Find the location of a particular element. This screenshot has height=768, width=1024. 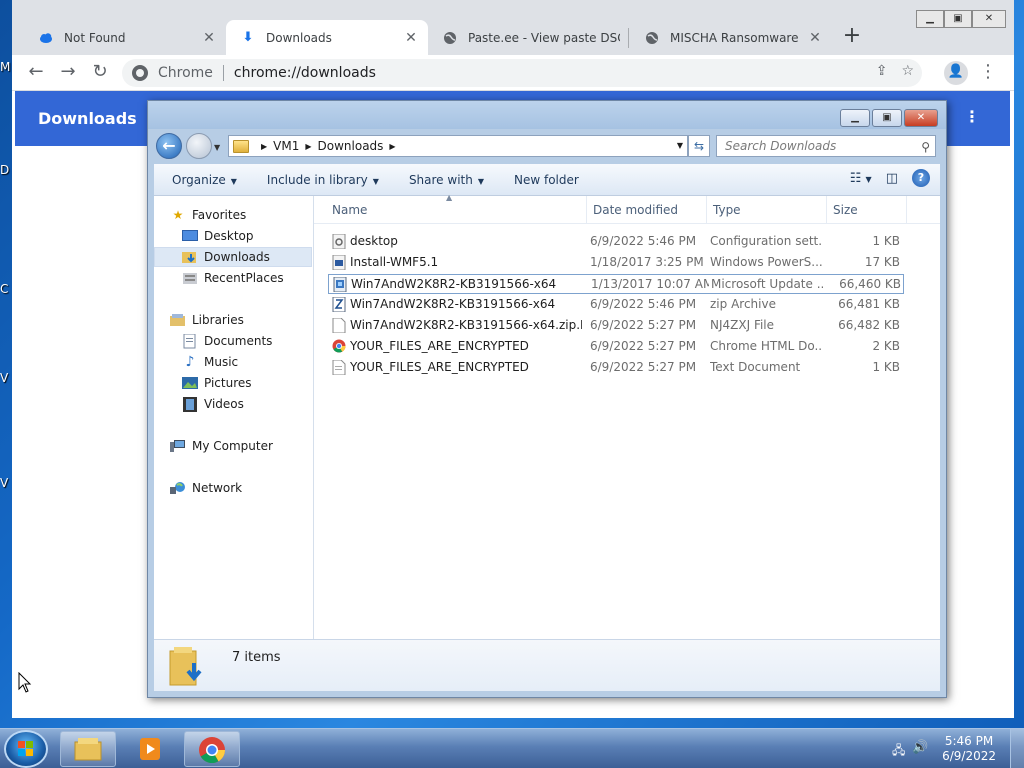

nav-pictures: Pictures is located at coordinates (233, 383).